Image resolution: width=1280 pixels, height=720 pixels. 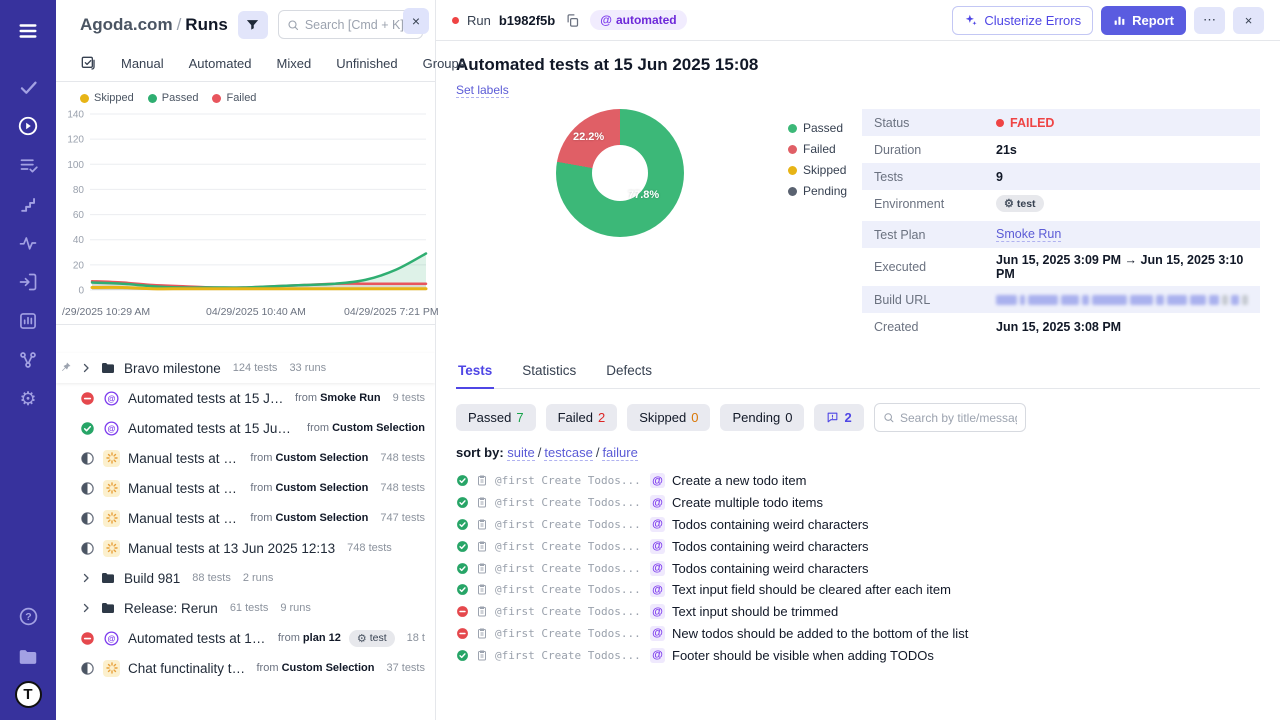 What do you see at coordinates (1023, 20) in the screenshot?
I see `clusterize-errors-button: Clusterize Errors` at bounding box center [1023, 20].